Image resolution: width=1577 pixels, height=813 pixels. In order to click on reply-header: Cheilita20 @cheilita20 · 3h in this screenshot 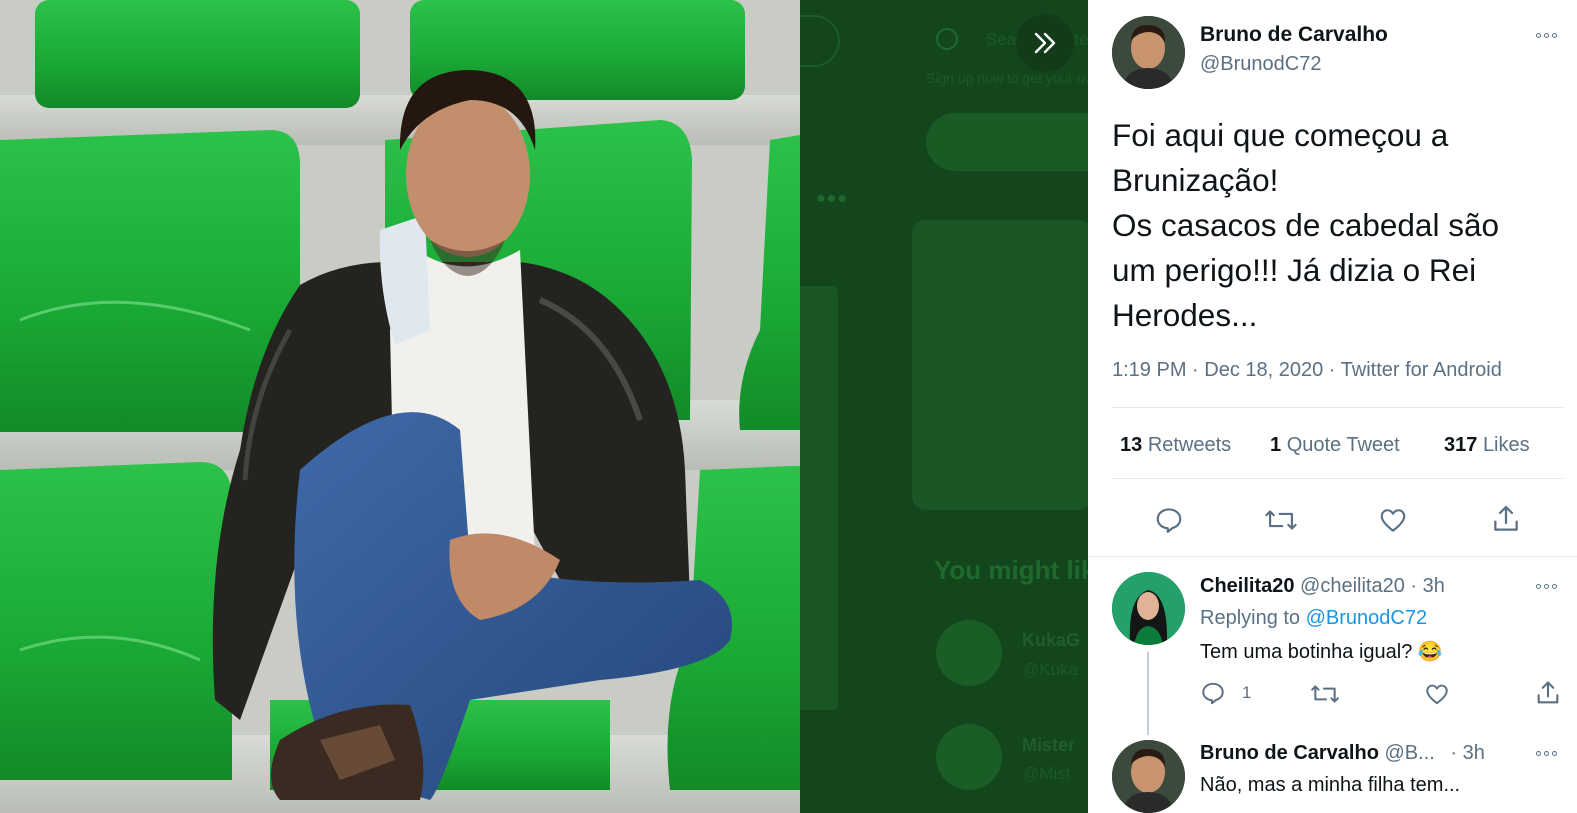, I will do `click(1322, 586)`.